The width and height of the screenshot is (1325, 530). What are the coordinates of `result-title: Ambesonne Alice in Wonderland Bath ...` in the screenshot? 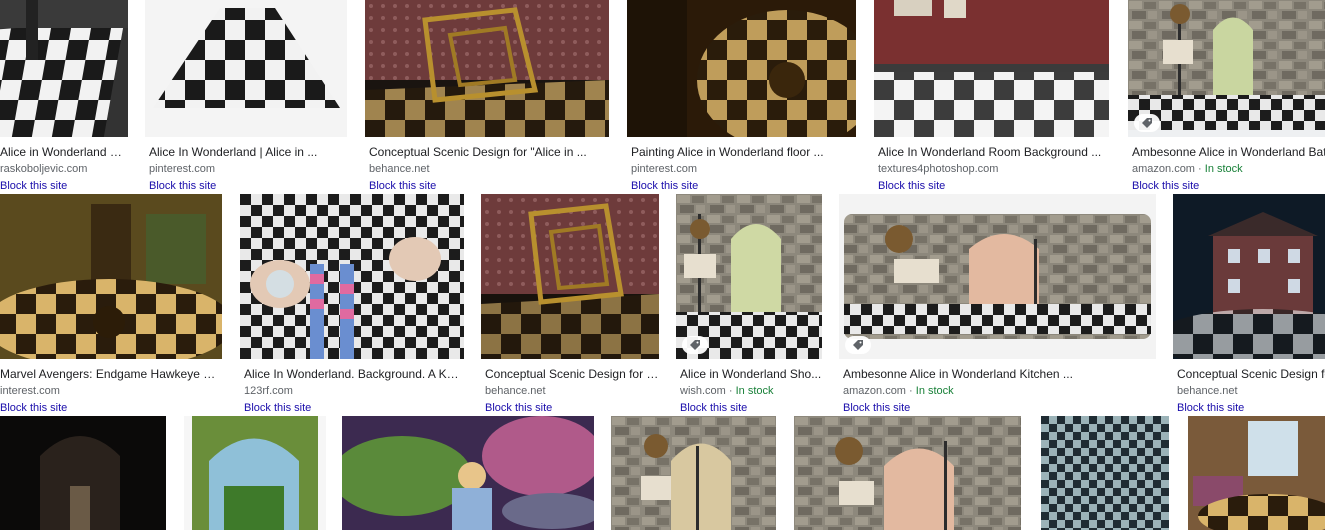 It's located at (1228, 152).